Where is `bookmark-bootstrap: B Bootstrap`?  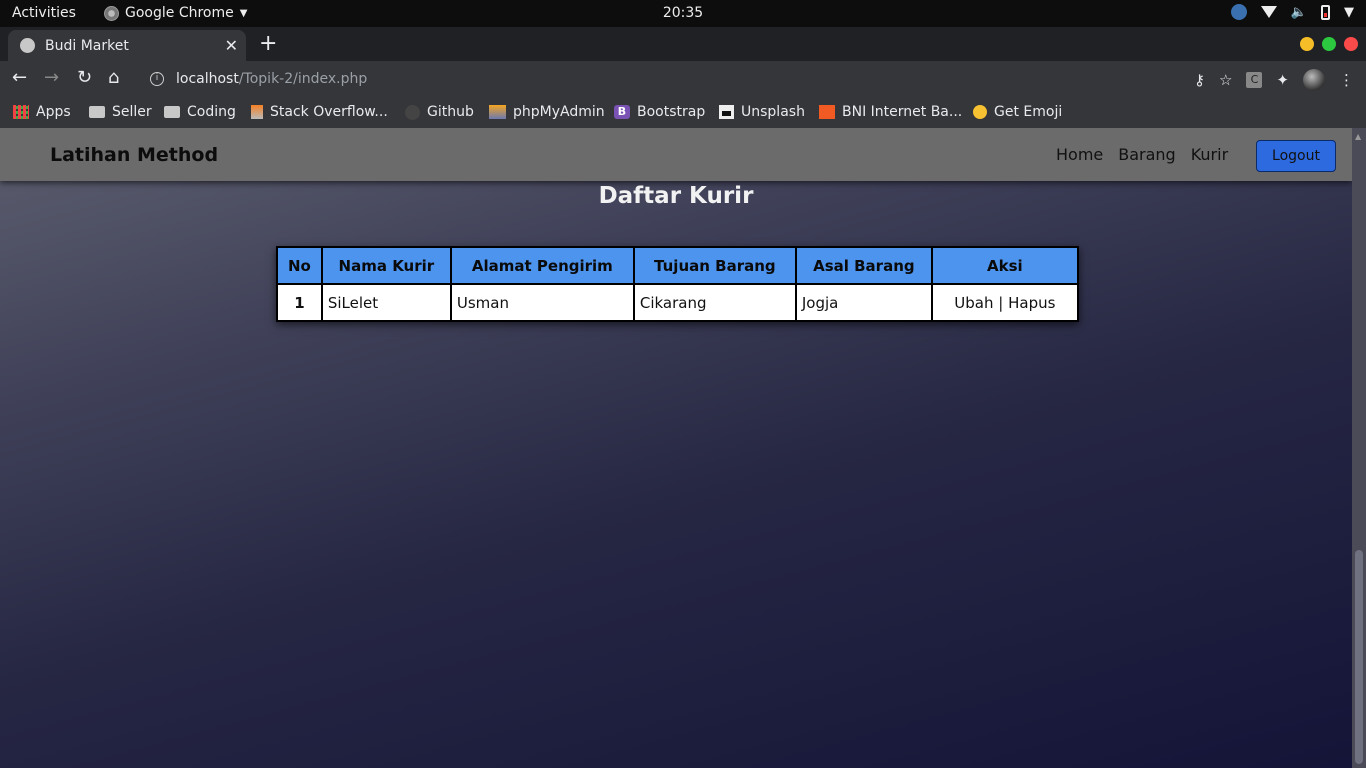
bookmark-bootstrap: B Bootstrap is located at coordinates (659, 112).